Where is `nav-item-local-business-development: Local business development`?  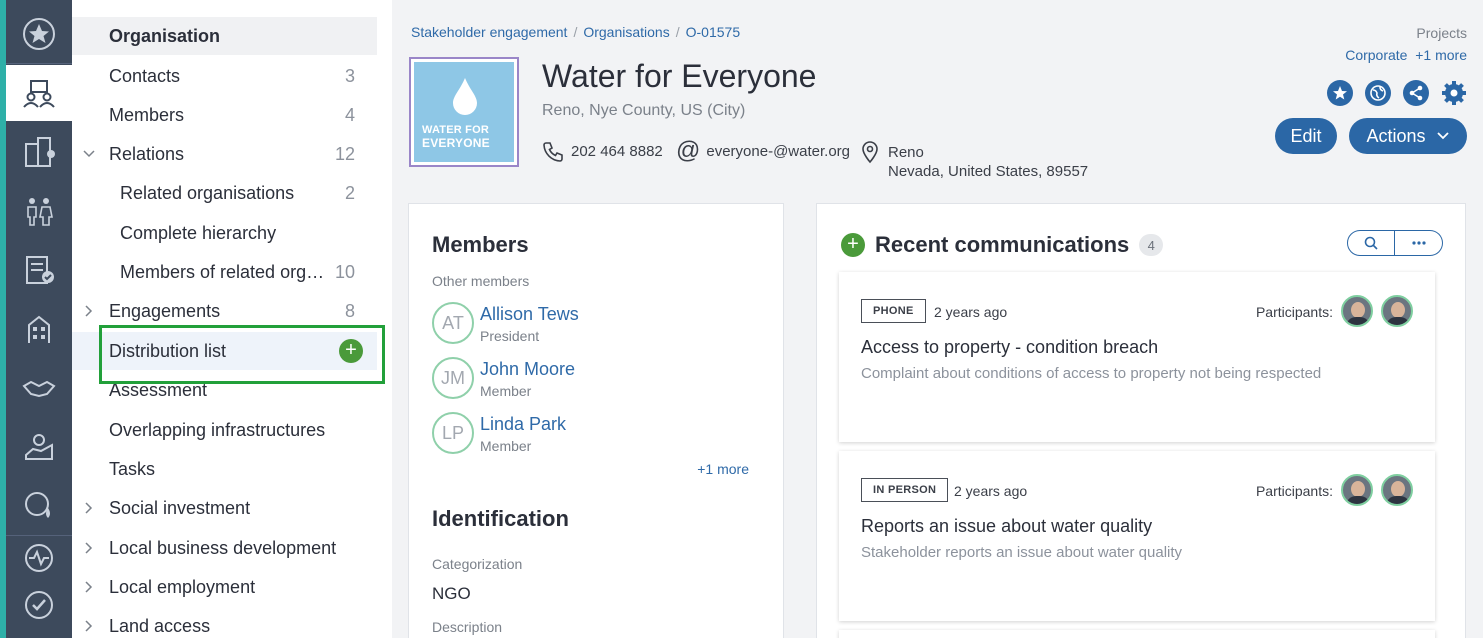
nav-item-local-business-development: Local business development is located at coordinates (224, 548).